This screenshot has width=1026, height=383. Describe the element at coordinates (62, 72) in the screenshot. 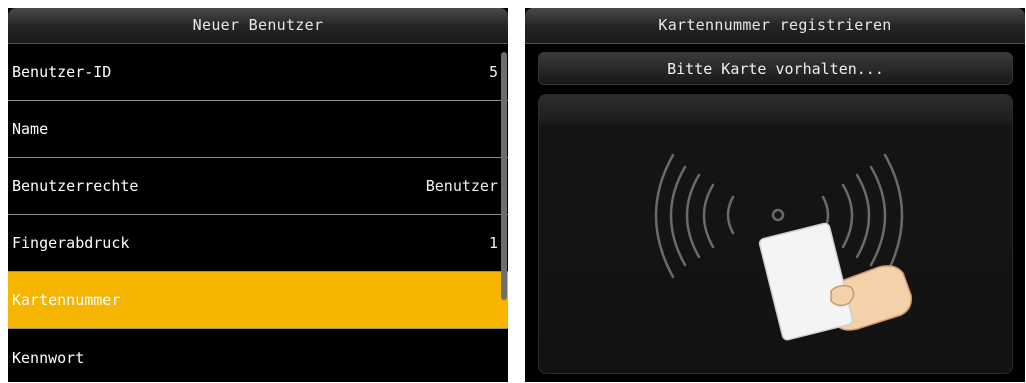

I see `menu-item-label: Benutzer-ID` at that location.